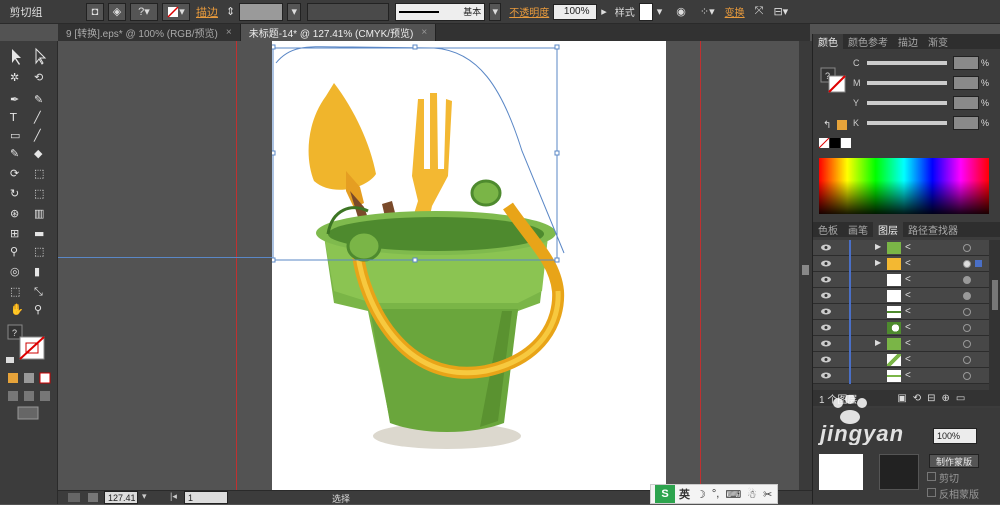 The image size is (1000, 505). Describe the element at coordinates (954, 461) in the screenshot. I see `make-mask-button: 制作蒙版` at that location.